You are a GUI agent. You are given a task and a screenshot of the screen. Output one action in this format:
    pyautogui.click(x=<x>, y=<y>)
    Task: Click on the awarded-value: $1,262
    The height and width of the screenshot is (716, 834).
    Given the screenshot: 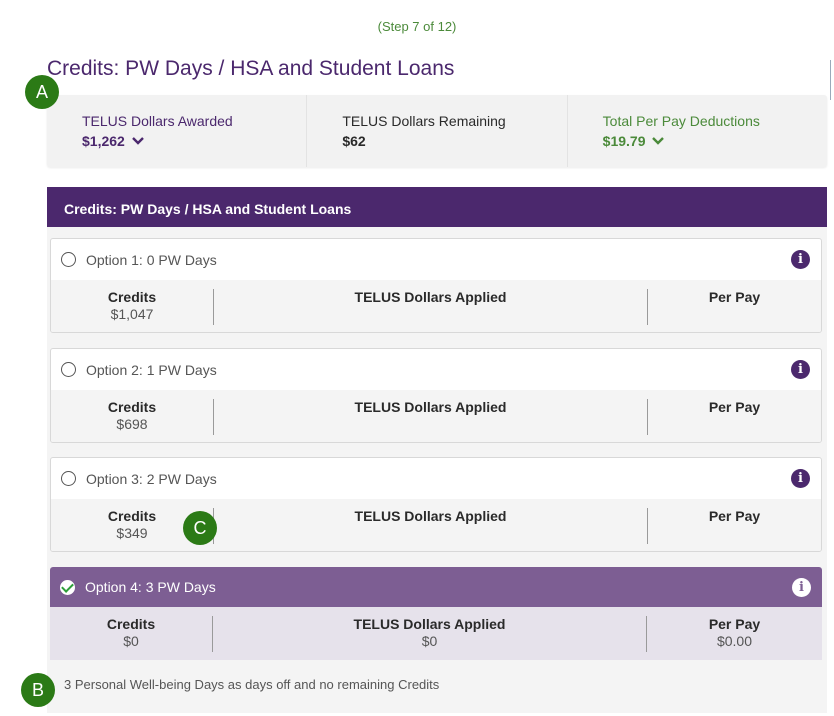 What is the action you would take?
    pyautogui.click(x=194, y=141)
    